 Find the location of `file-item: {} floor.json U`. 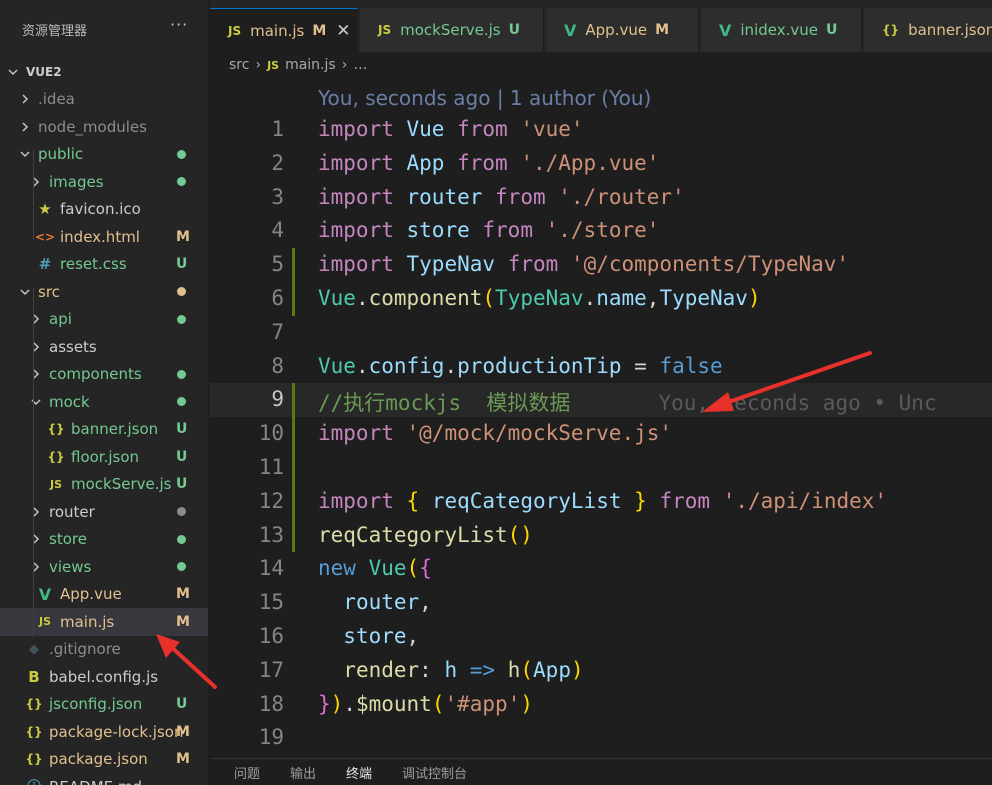

file-item: {} floor.json U is located at coordinates (104, 457).